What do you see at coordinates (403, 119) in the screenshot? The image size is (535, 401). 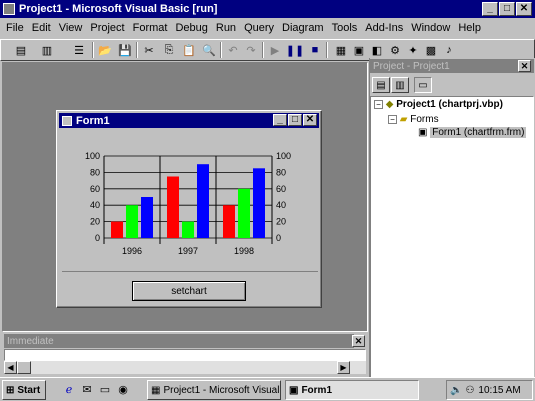 I see `folder-icon: ▰` at bounding box center [403, 119].